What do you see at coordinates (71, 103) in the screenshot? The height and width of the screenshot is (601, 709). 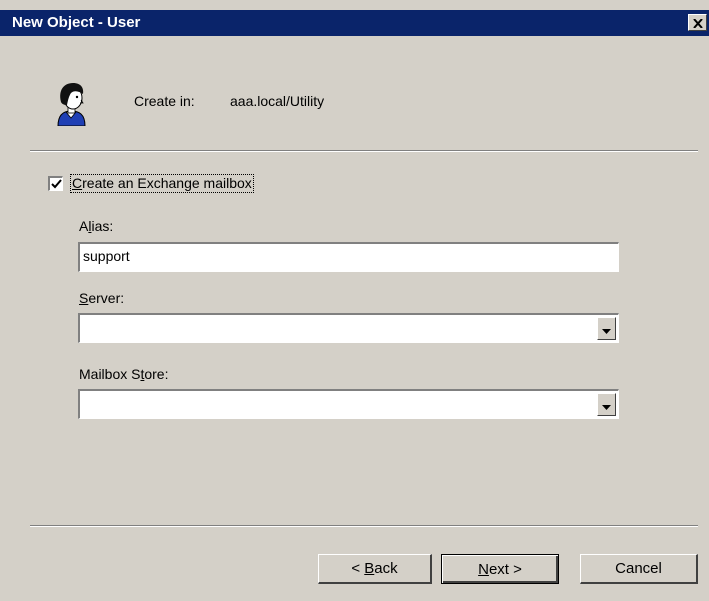 I see `user-icon` at bounding box center [71, 103].